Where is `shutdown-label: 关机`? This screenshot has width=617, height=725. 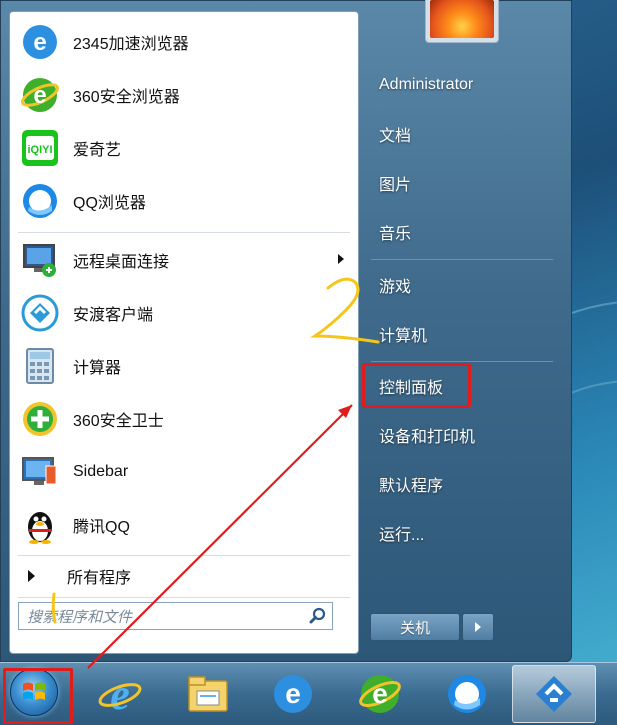
shutdown-label: 关机 is located at coordinates (414, 628).